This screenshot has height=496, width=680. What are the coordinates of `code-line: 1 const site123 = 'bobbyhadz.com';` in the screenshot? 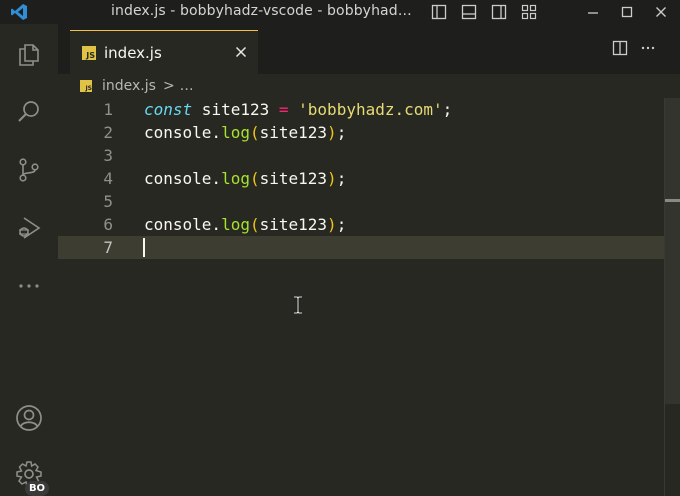 It's located at (361, 109).